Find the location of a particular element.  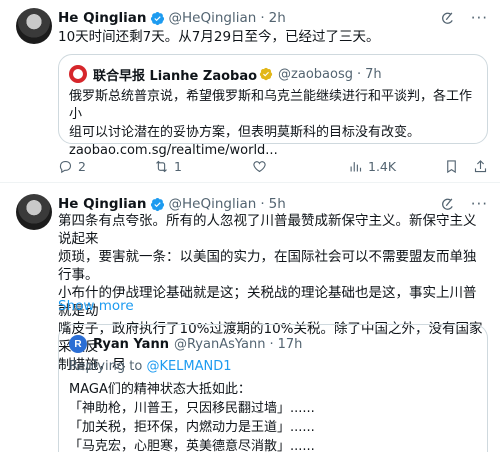

repost-button: 1 is located at coordinates (203, 166).